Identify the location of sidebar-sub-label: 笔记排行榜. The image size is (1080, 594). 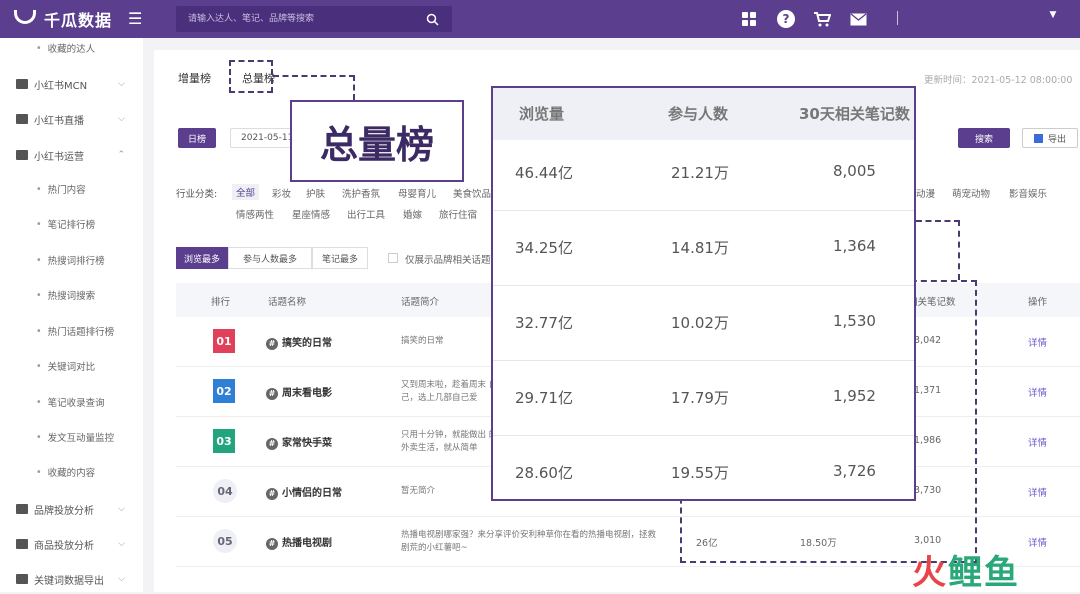
(71, 225).